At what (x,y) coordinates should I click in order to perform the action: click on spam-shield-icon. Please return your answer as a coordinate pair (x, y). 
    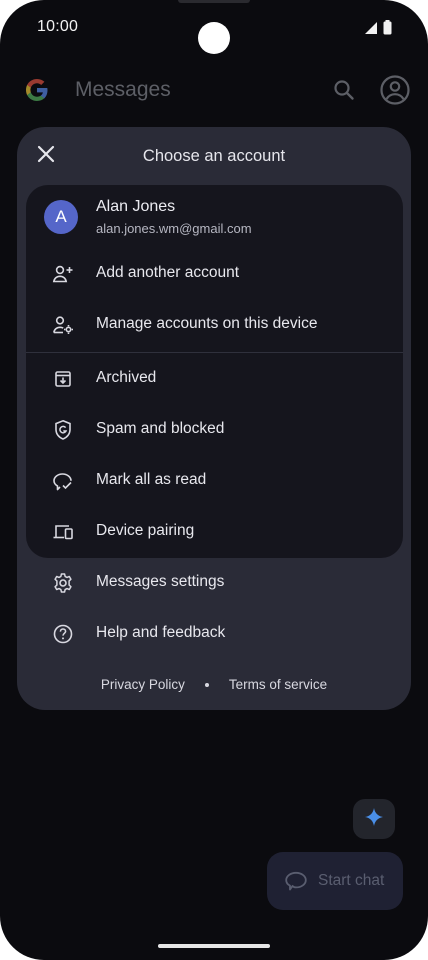
    Looking at the image, I should click on (63, 430).